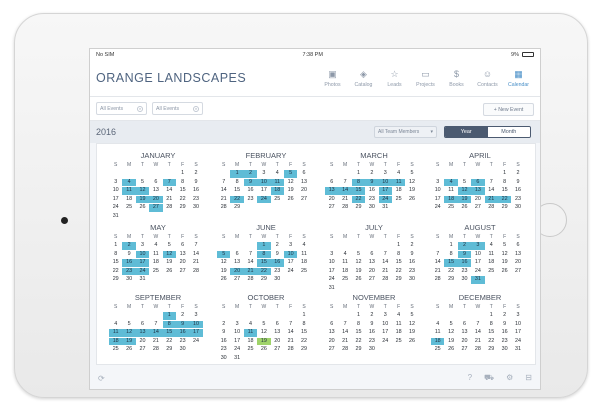 The image size is (600, 409). Describe the element at coordinates (509, 378) in the screenshot. I see `gear-icon: ⚙` at that location.